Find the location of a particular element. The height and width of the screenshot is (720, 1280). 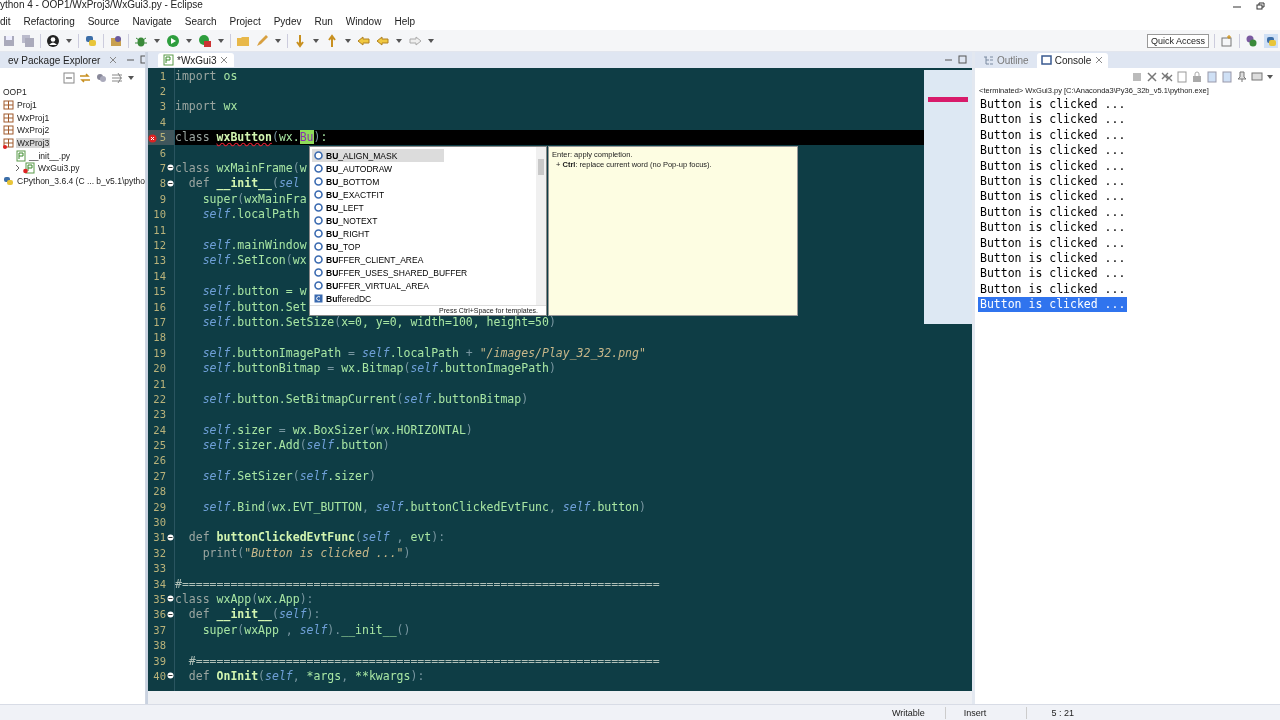

line-number: 28 is located at coordinates (159, 491).